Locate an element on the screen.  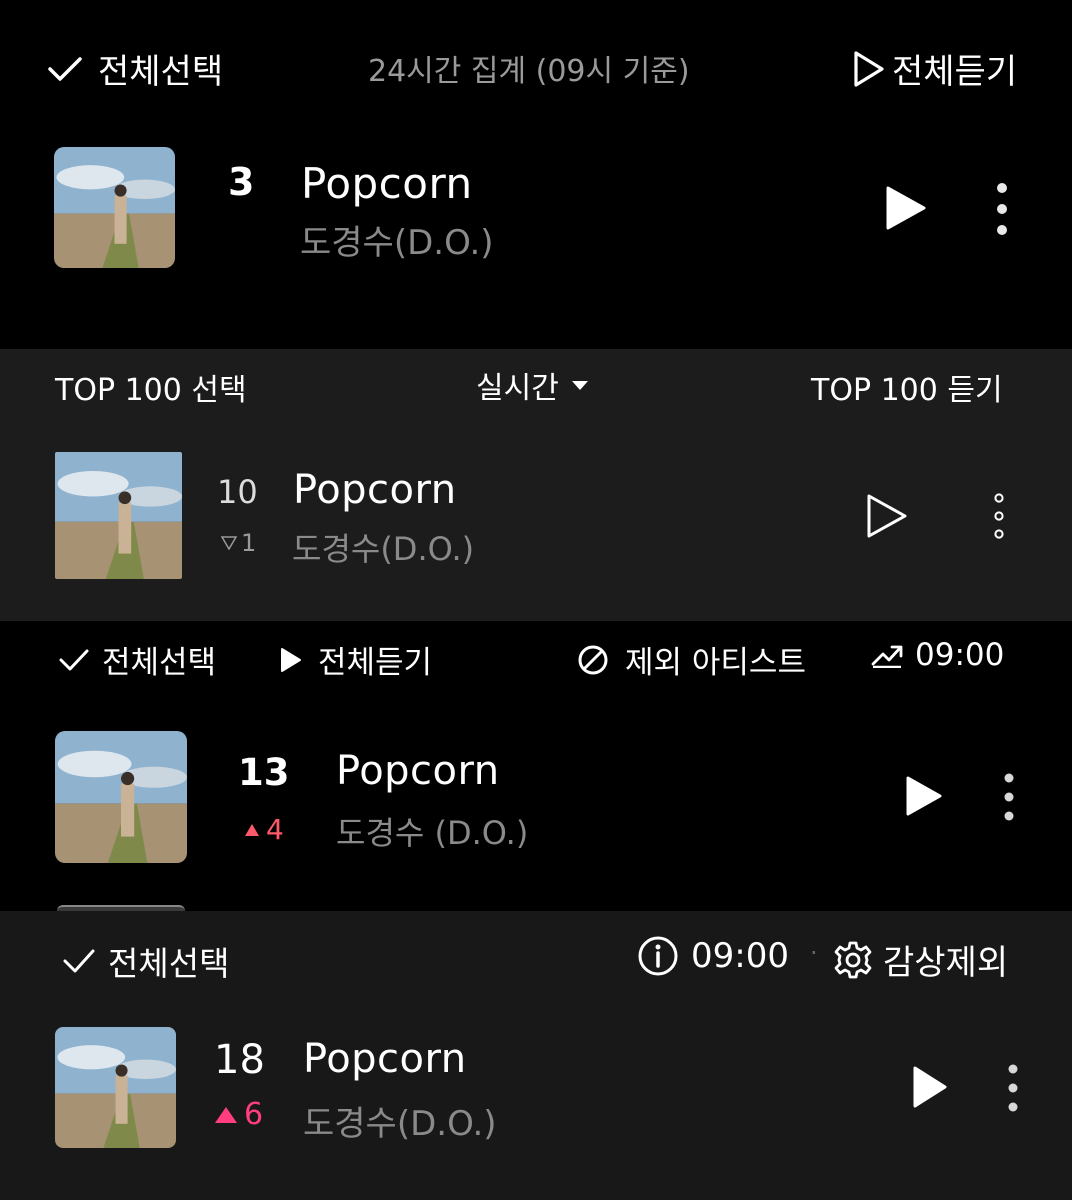
more-outline-icon is located at coordinates (999, 516).